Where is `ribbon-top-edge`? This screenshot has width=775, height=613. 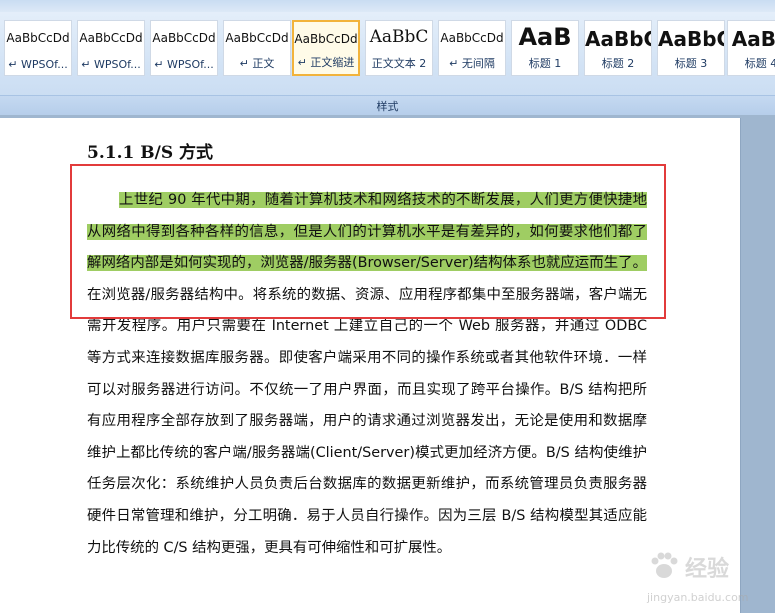
ribbon-top-edge is located at coordinates (387, 6).